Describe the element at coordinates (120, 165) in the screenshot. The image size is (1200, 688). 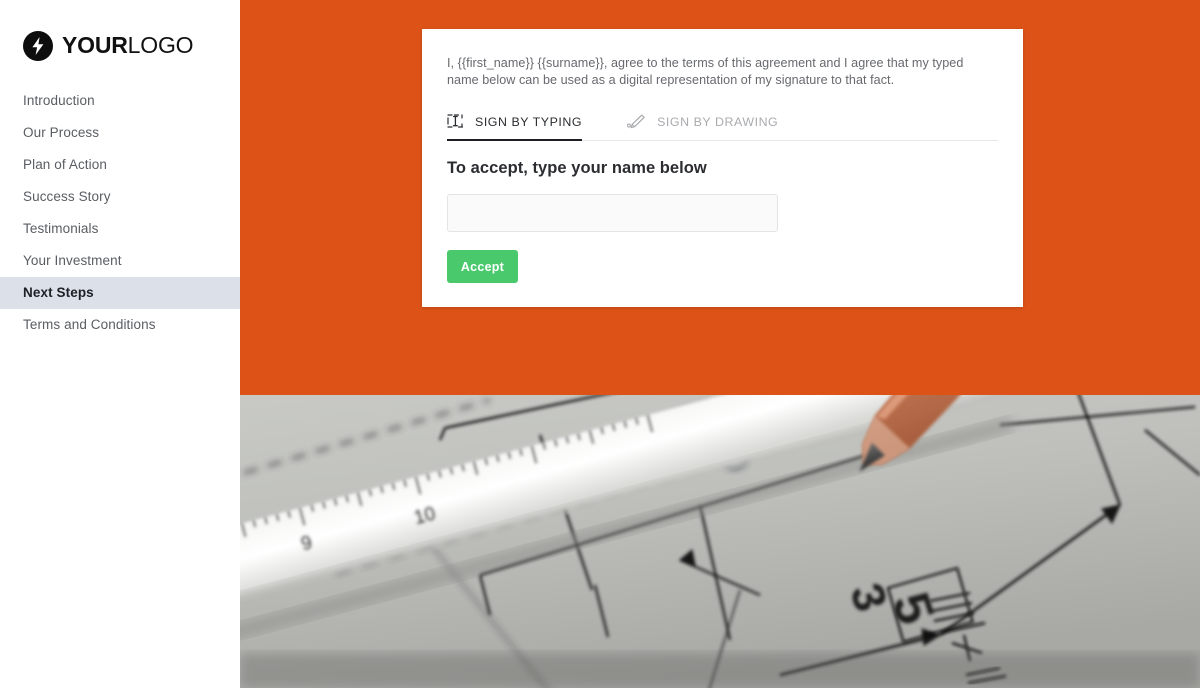
I see `sidebar-item-plan-of-action: Plan of Action` at that location.